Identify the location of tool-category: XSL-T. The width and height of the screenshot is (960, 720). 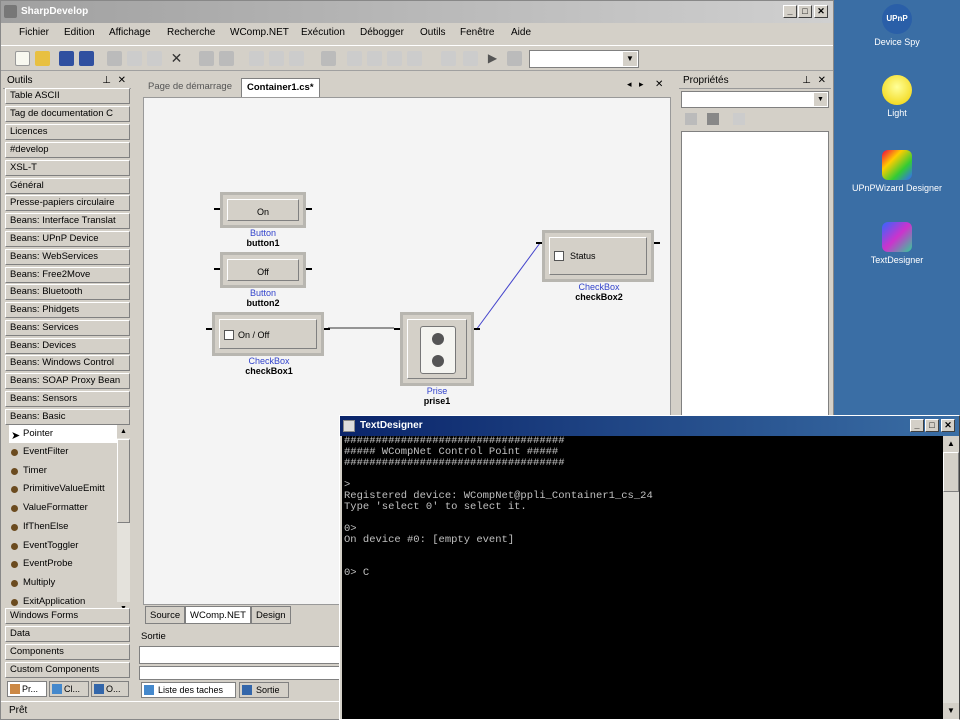
(67, 168).